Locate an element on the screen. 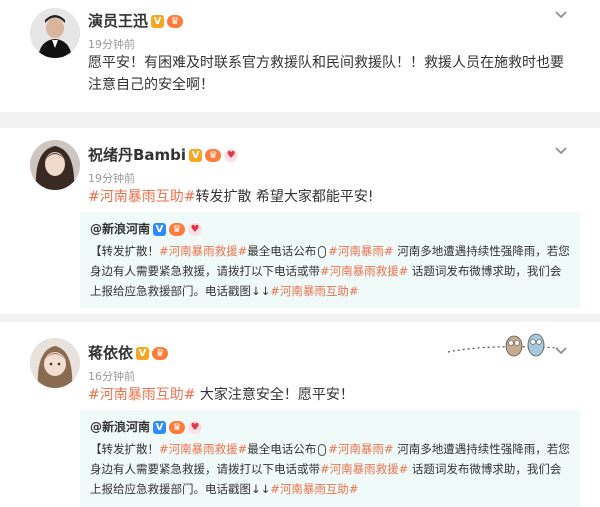 This screenshot has width=600, height=507. author-name-text: 演员王迅 is located at coordinates (118, 21).